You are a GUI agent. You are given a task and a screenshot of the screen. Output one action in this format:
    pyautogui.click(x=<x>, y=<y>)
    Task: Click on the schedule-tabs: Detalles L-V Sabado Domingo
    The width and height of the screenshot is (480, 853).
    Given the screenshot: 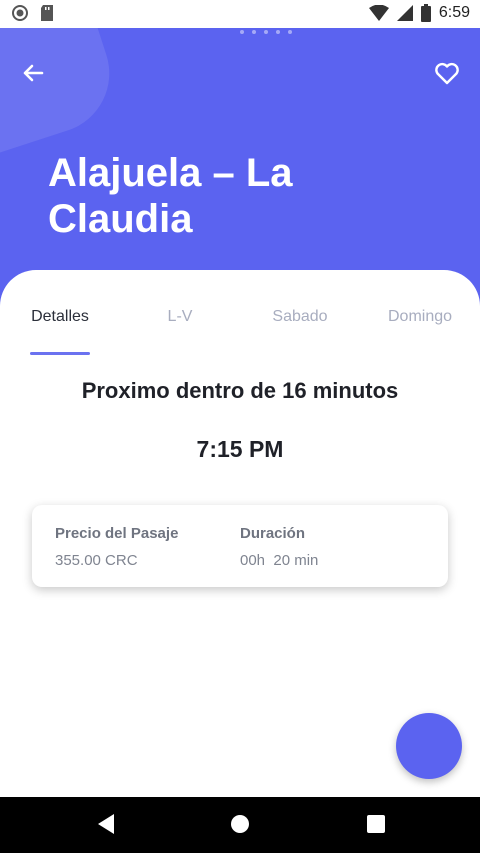 What is the action you would take?
    pyautogui.click(x=240, y=333)
    